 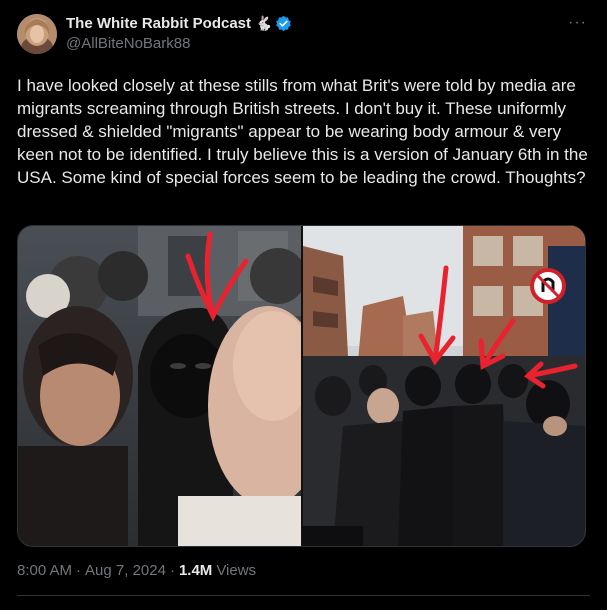 What do you see at coordinates (125, 570) in the screenshot?
I see `tweet-date: Aug 7, 2024` at bounding box center [125, 570].